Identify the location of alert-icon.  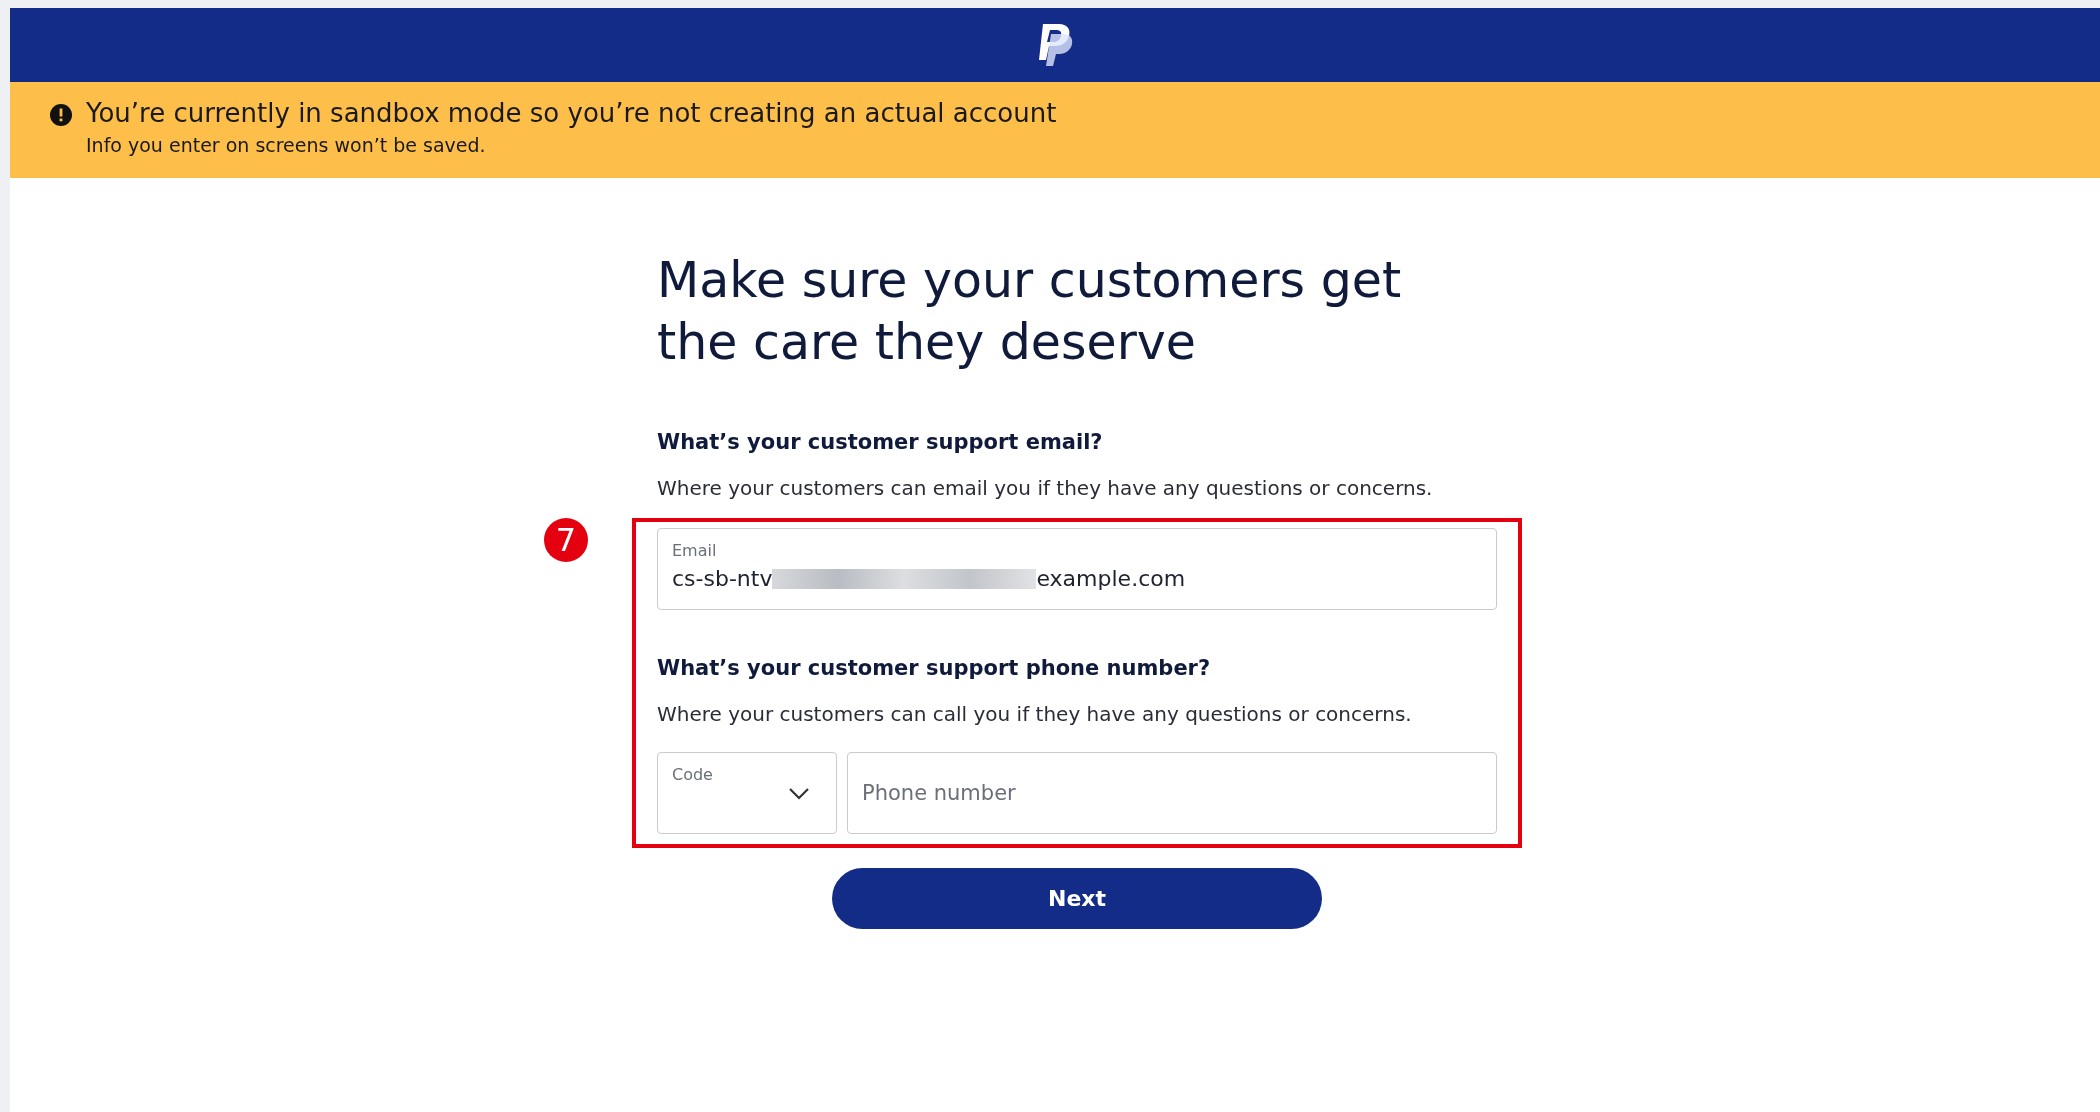
(61, 115).